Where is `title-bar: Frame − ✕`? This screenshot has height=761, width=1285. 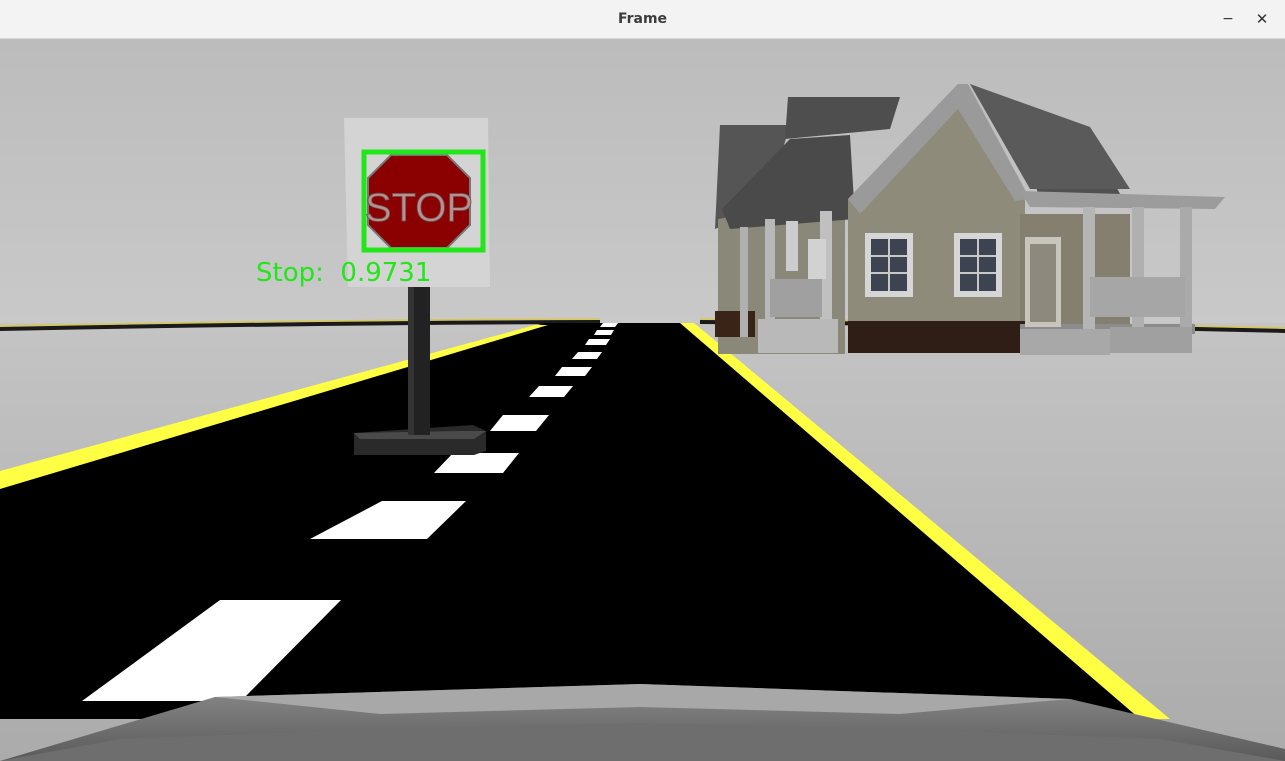 title-bar: Frame − ✕ is located at coordinates (642, 19).